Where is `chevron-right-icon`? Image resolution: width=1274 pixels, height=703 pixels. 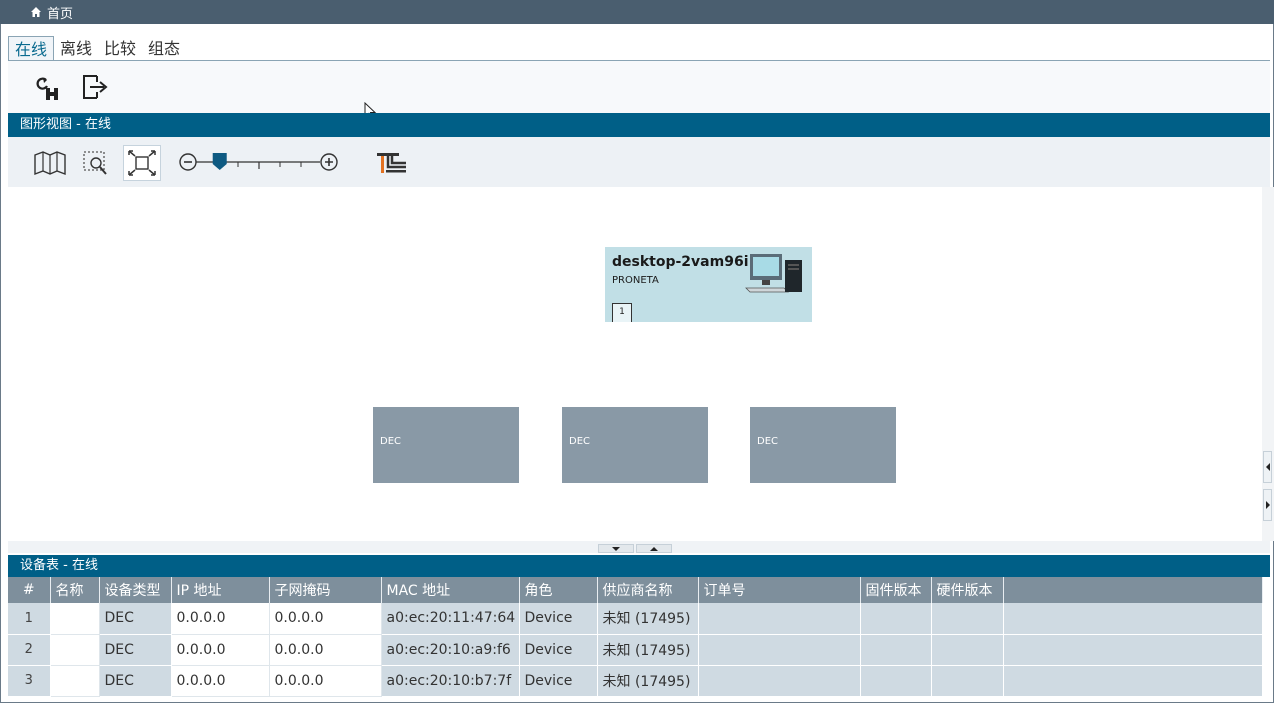
chevron-right-icon is located at coordinates (1267, 505).